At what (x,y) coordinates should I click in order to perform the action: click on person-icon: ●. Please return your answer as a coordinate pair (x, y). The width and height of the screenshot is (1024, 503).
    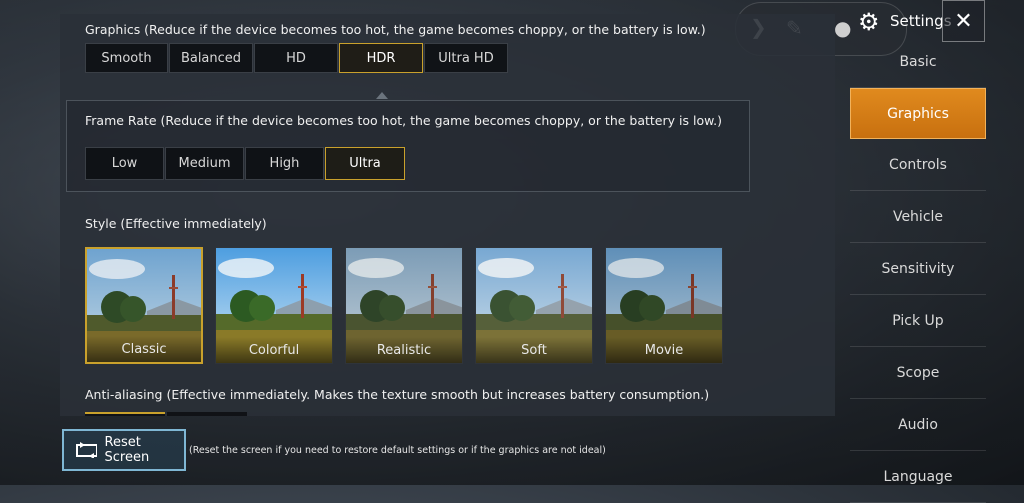
    Looking at the image, I should click on (842, 28).